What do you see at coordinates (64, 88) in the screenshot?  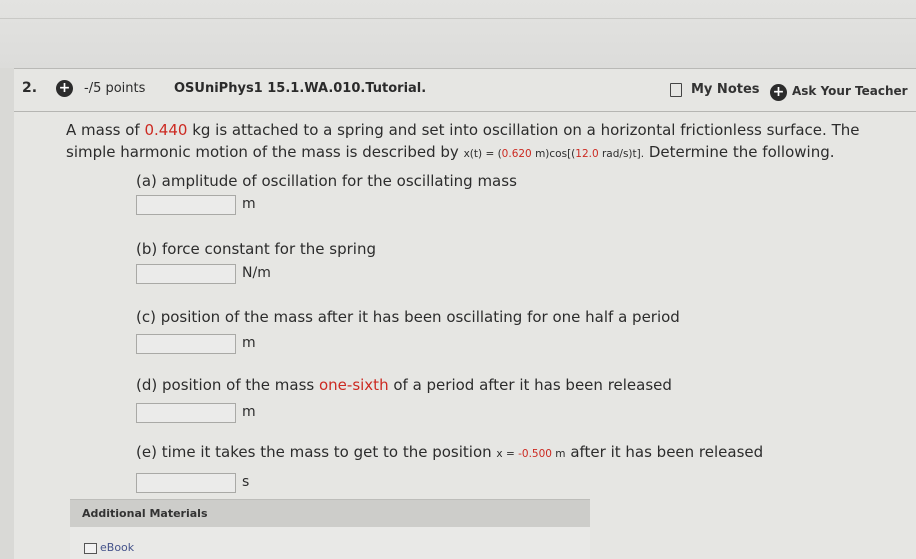 I see `expand-plus-icon: +` at bounding box center [64, 88].